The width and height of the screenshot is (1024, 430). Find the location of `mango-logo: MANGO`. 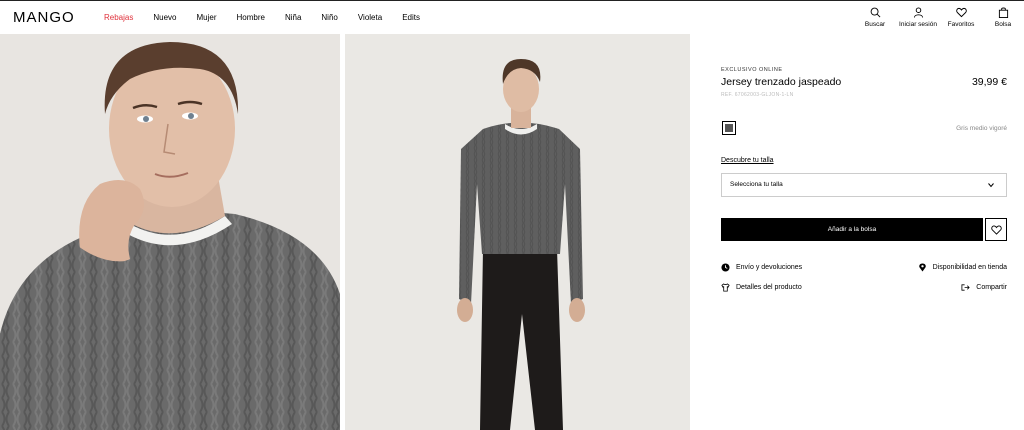

mango-logo: MANGO is located at coordinates (44, 17).